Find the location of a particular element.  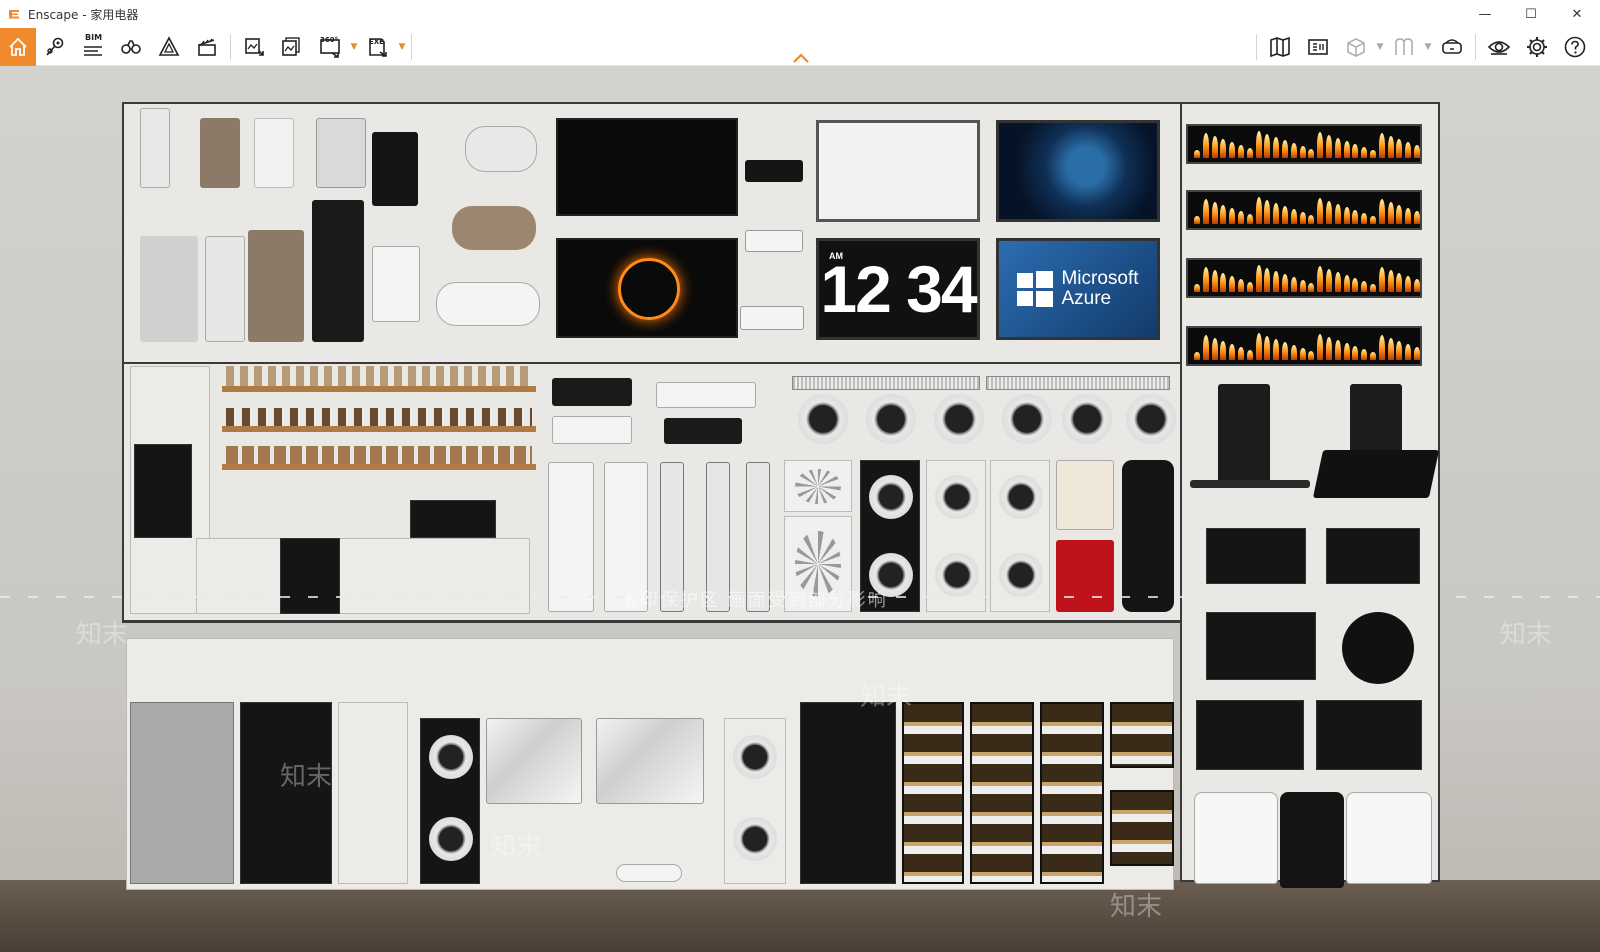

export-dropdown: ▼ is located at coordinates (402, 47).